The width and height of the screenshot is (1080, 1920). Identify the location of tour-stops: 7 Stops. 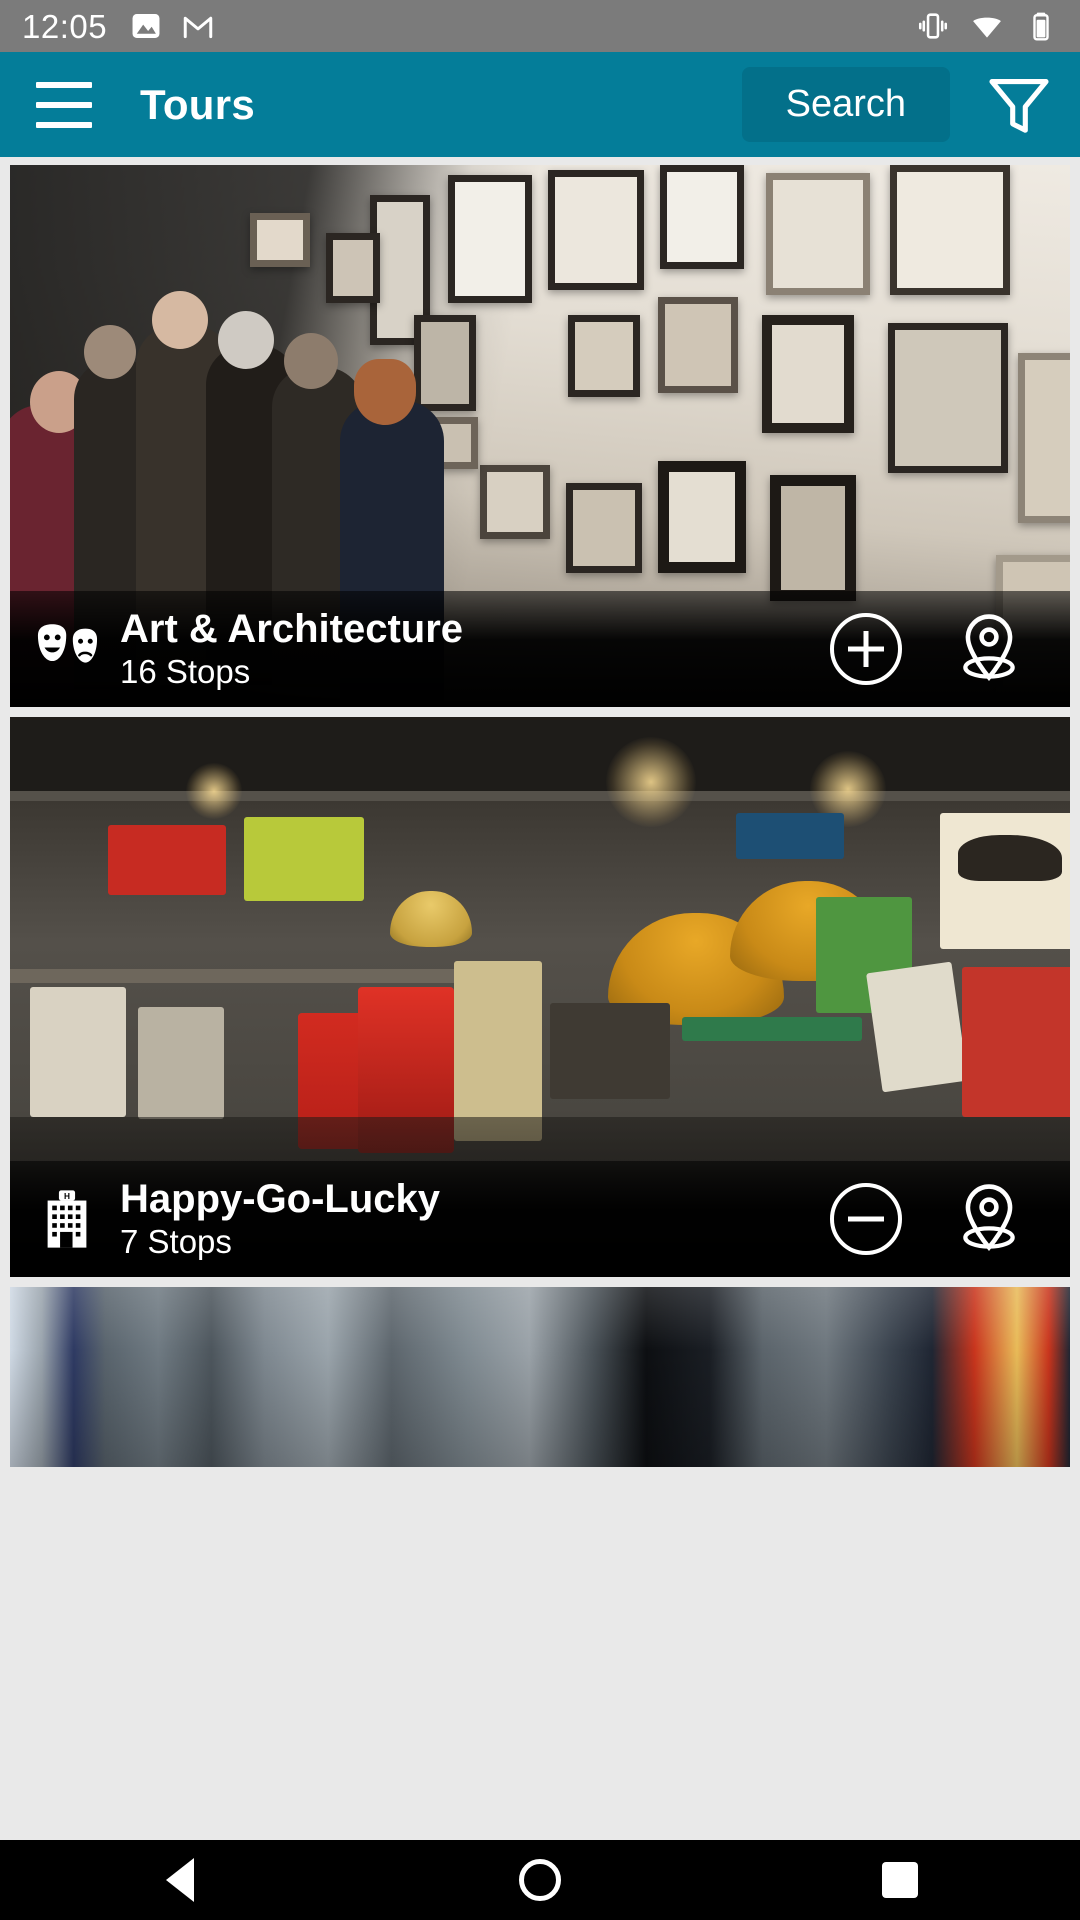
(176, 1241).